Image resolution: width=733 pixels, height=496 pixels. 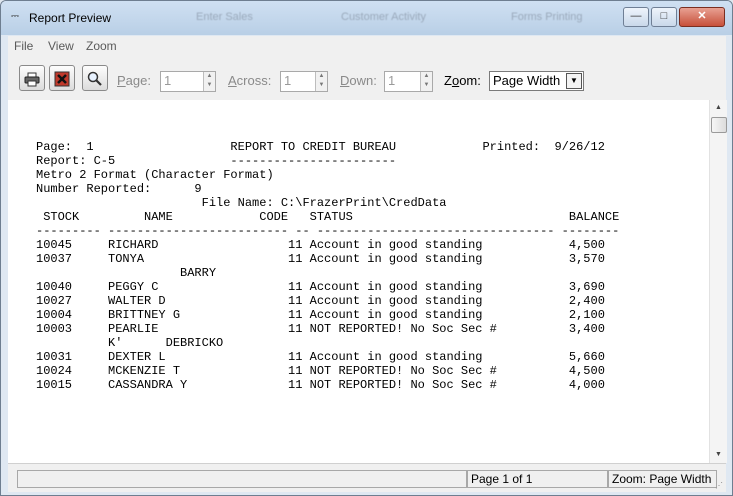 I want to click on report-count-line: Number Reported: 9, so click(x=119, y=189).